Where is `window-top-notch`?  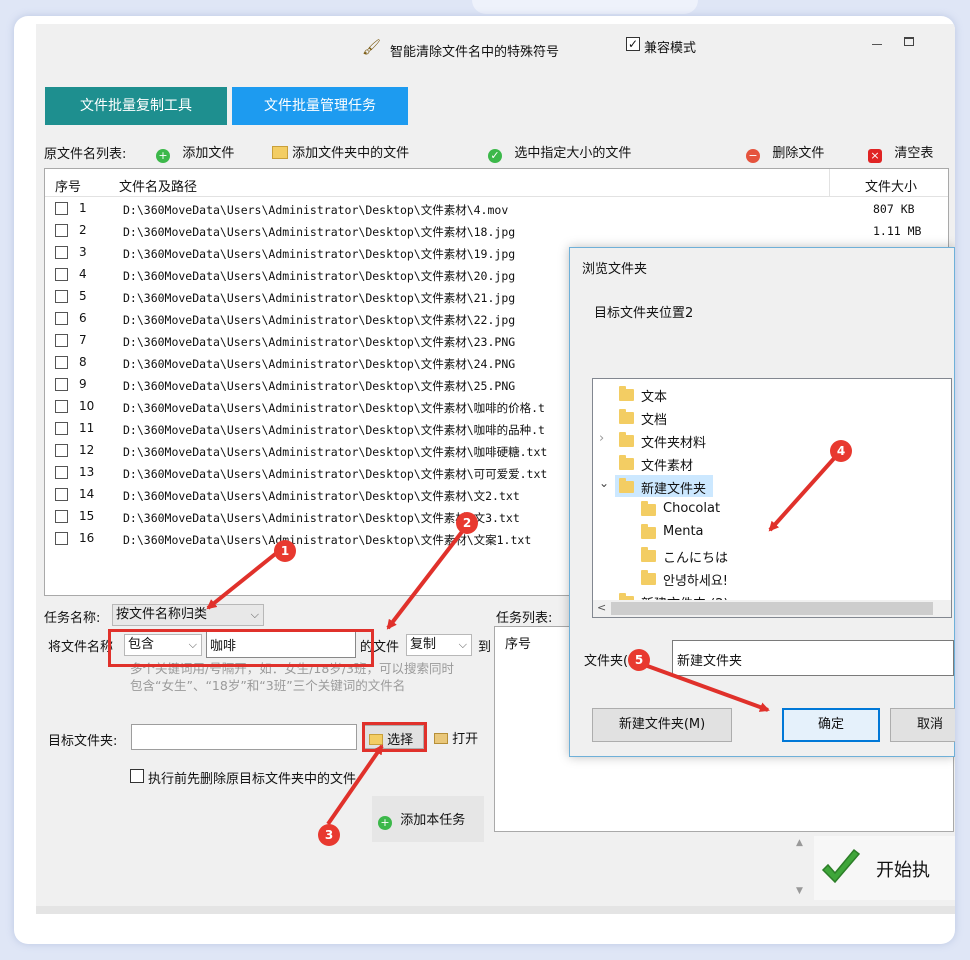 window-top-notch is located at coordinates (585, 7).